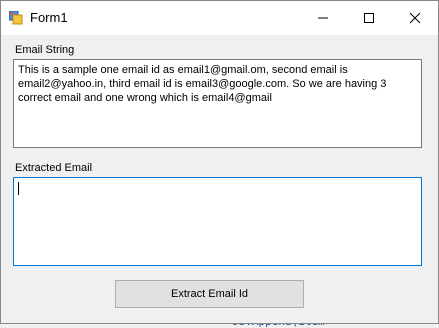  What do you see at coordinates (45, 50) in the screenshot?
I see `email-string-label: Email String` at bounding box center [45, 50].